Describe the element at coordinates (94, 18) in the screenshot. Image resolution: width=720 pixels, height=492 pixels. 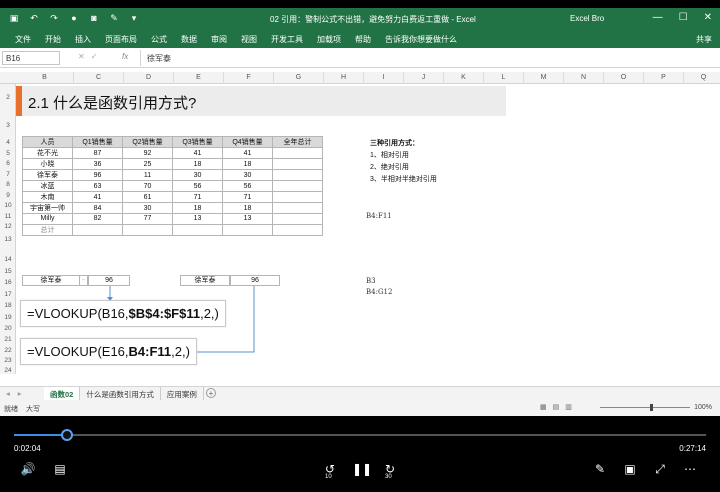
I see `camera-icon: ◙` at that location.